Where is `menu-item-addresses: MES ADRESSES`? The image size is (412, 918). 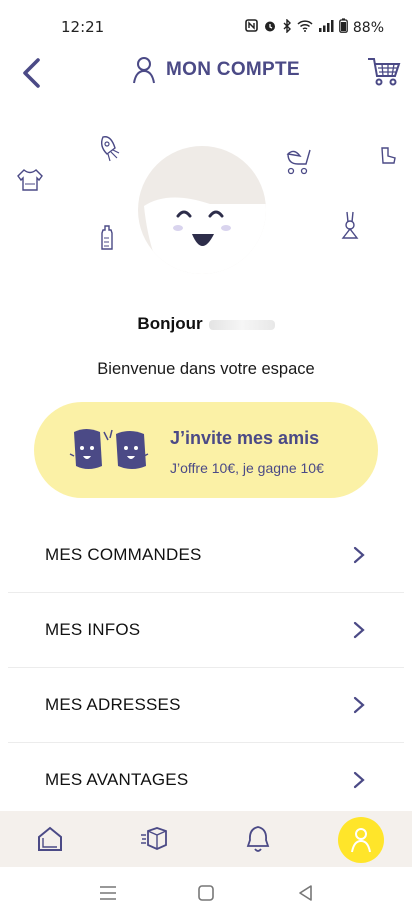
menu-item-addresses: MES ADRESSES is located at coordinates (206, 705).